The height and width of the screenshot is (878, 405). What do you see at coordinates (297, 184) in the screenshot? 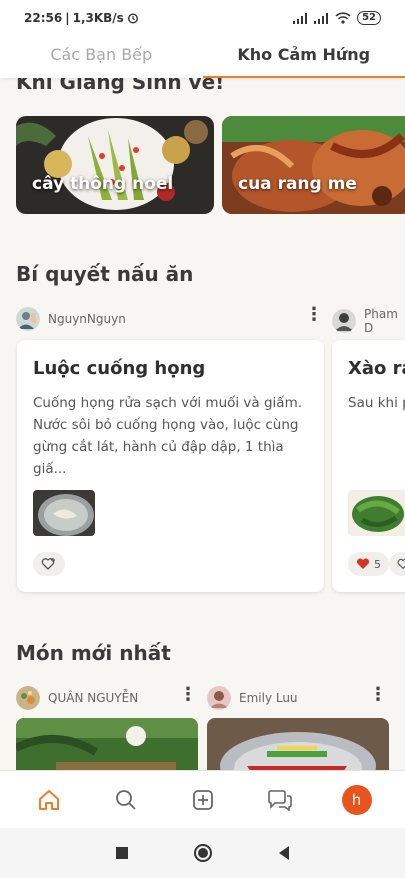
I see `inspiration-card-label: cua rang me` at bounding box center [297, 184].